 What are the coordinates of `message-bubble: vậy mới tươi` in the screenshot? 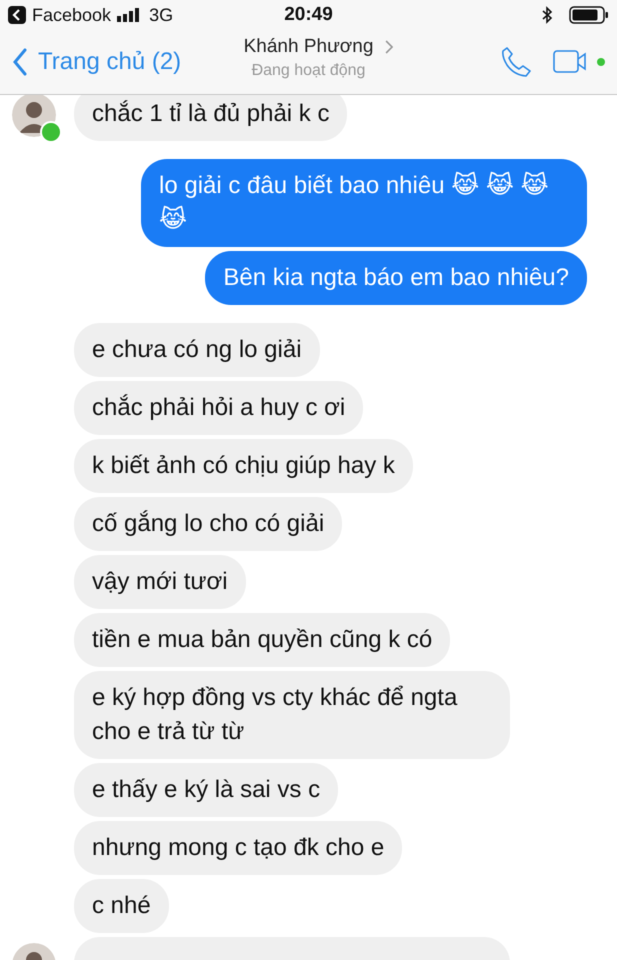 It's located at (160, 582).